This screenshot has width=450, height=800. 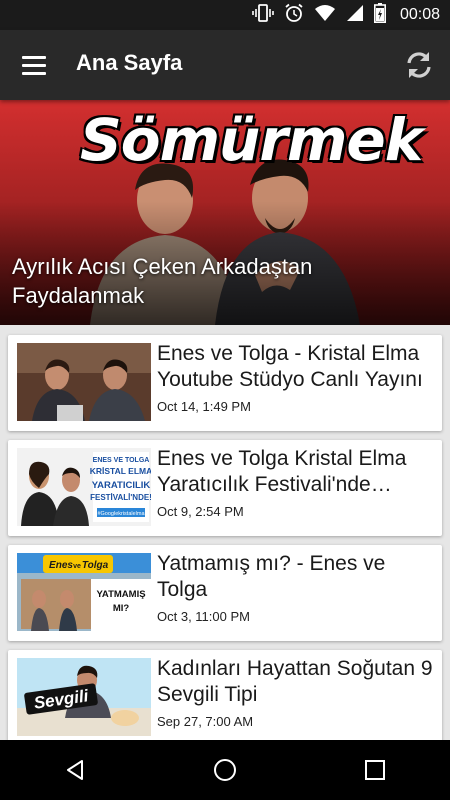 What do you see at coordinates (225, 65) in the screenshot?
I see `app-bar: Ana Sayfa` at bounding box center [225, 65].